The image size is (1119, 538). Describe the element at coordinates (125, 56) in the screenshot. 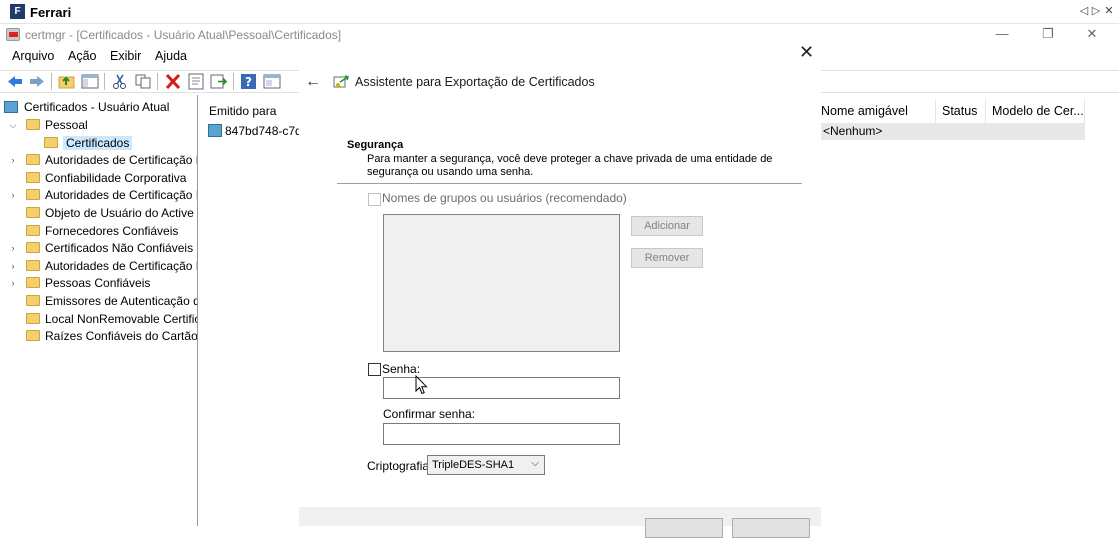

I see `menu-exibir: Exibir` at that location.